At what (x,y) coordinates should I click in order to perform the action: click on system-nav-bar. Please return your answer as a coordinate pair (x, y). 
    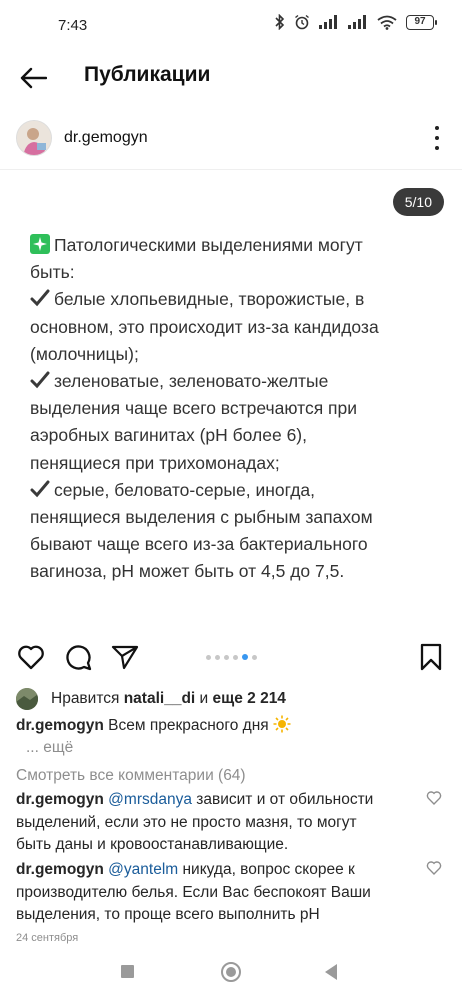
    Looking at the image, I should click on (231, 972).